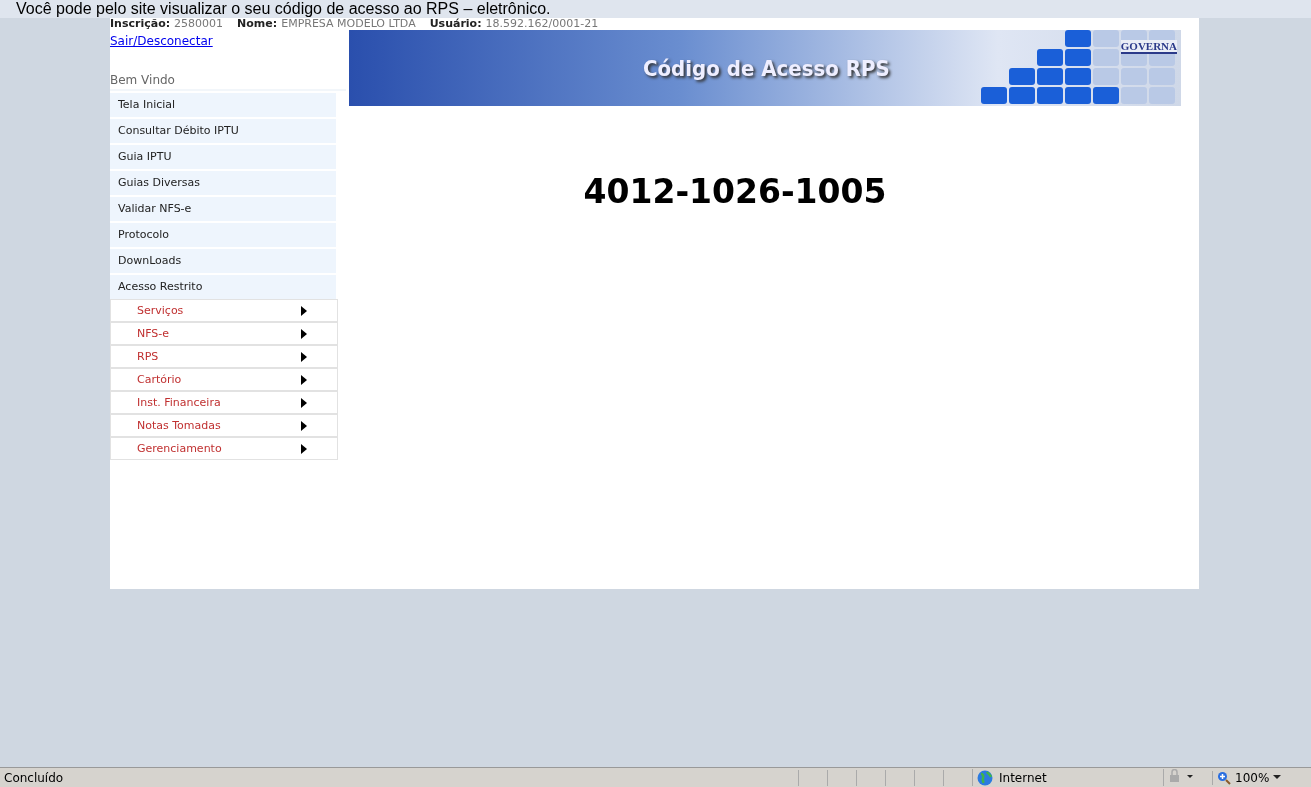 This screenshot has height=787, width=1311. I want to click on logo-text: GOVERNA, so click(1148, 47).